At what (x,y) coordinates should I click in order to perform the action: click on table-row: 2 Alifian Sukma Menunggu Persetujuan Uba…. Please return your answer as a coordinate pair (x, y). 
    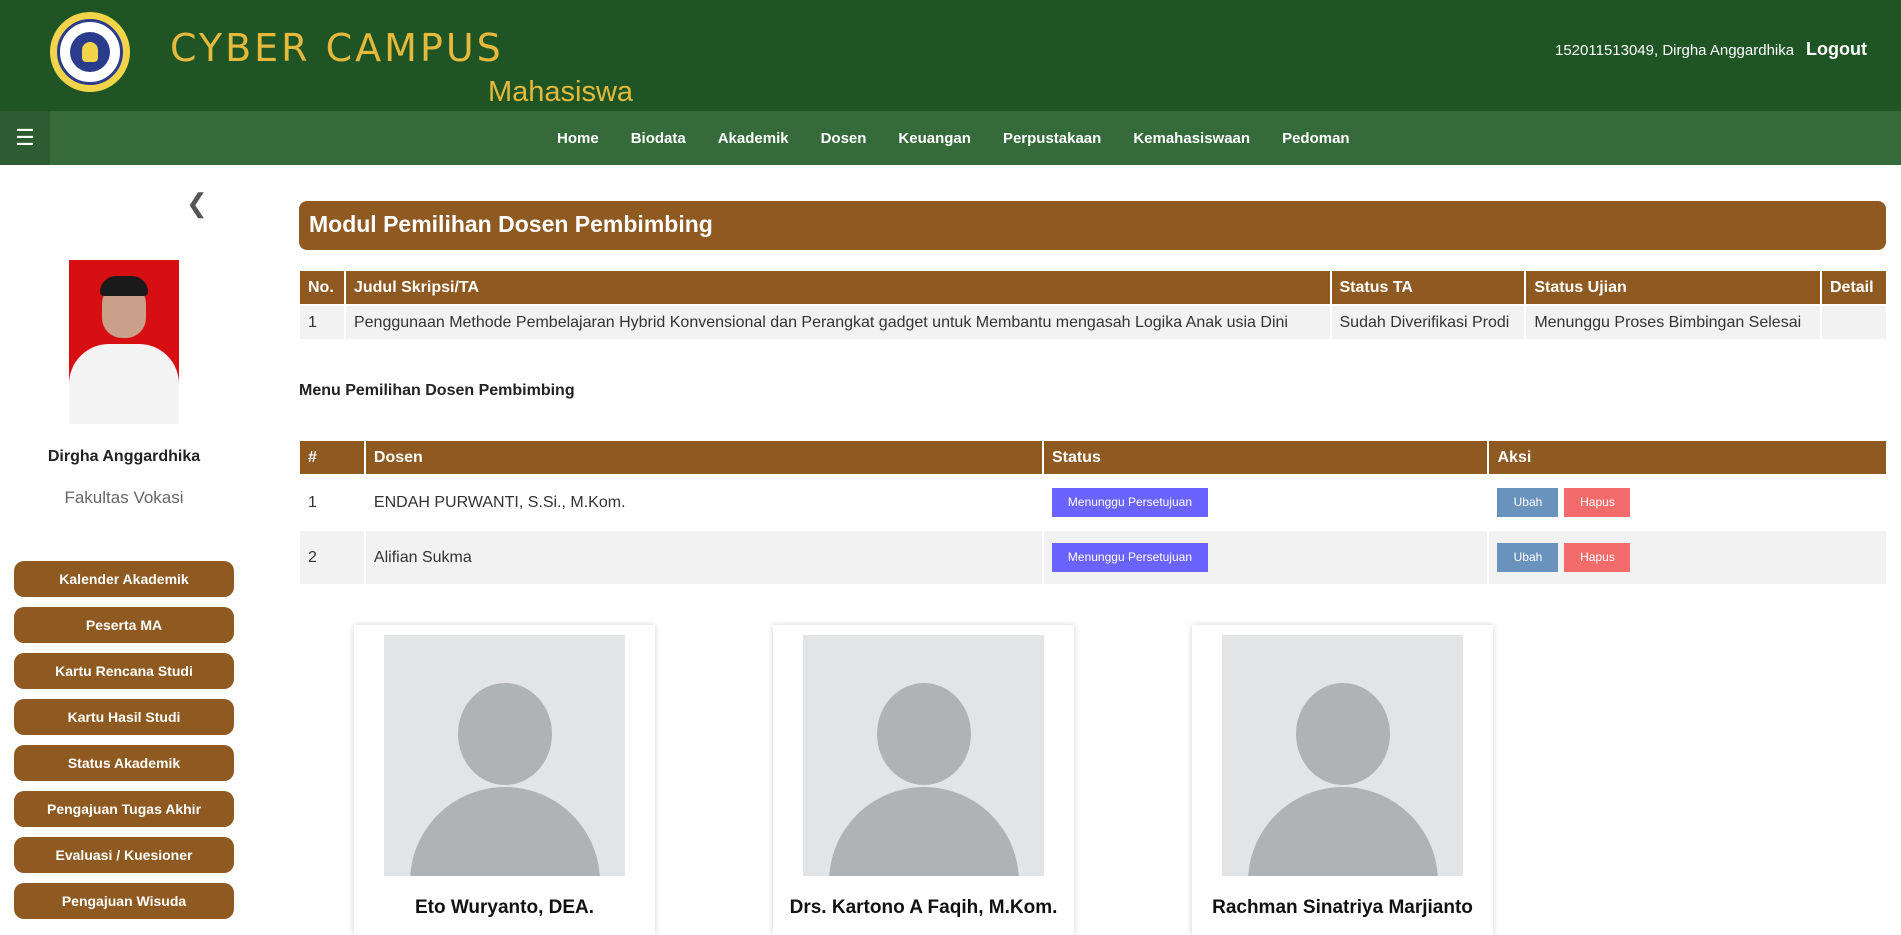
    Looking at the image, I should click on (1093, 557).